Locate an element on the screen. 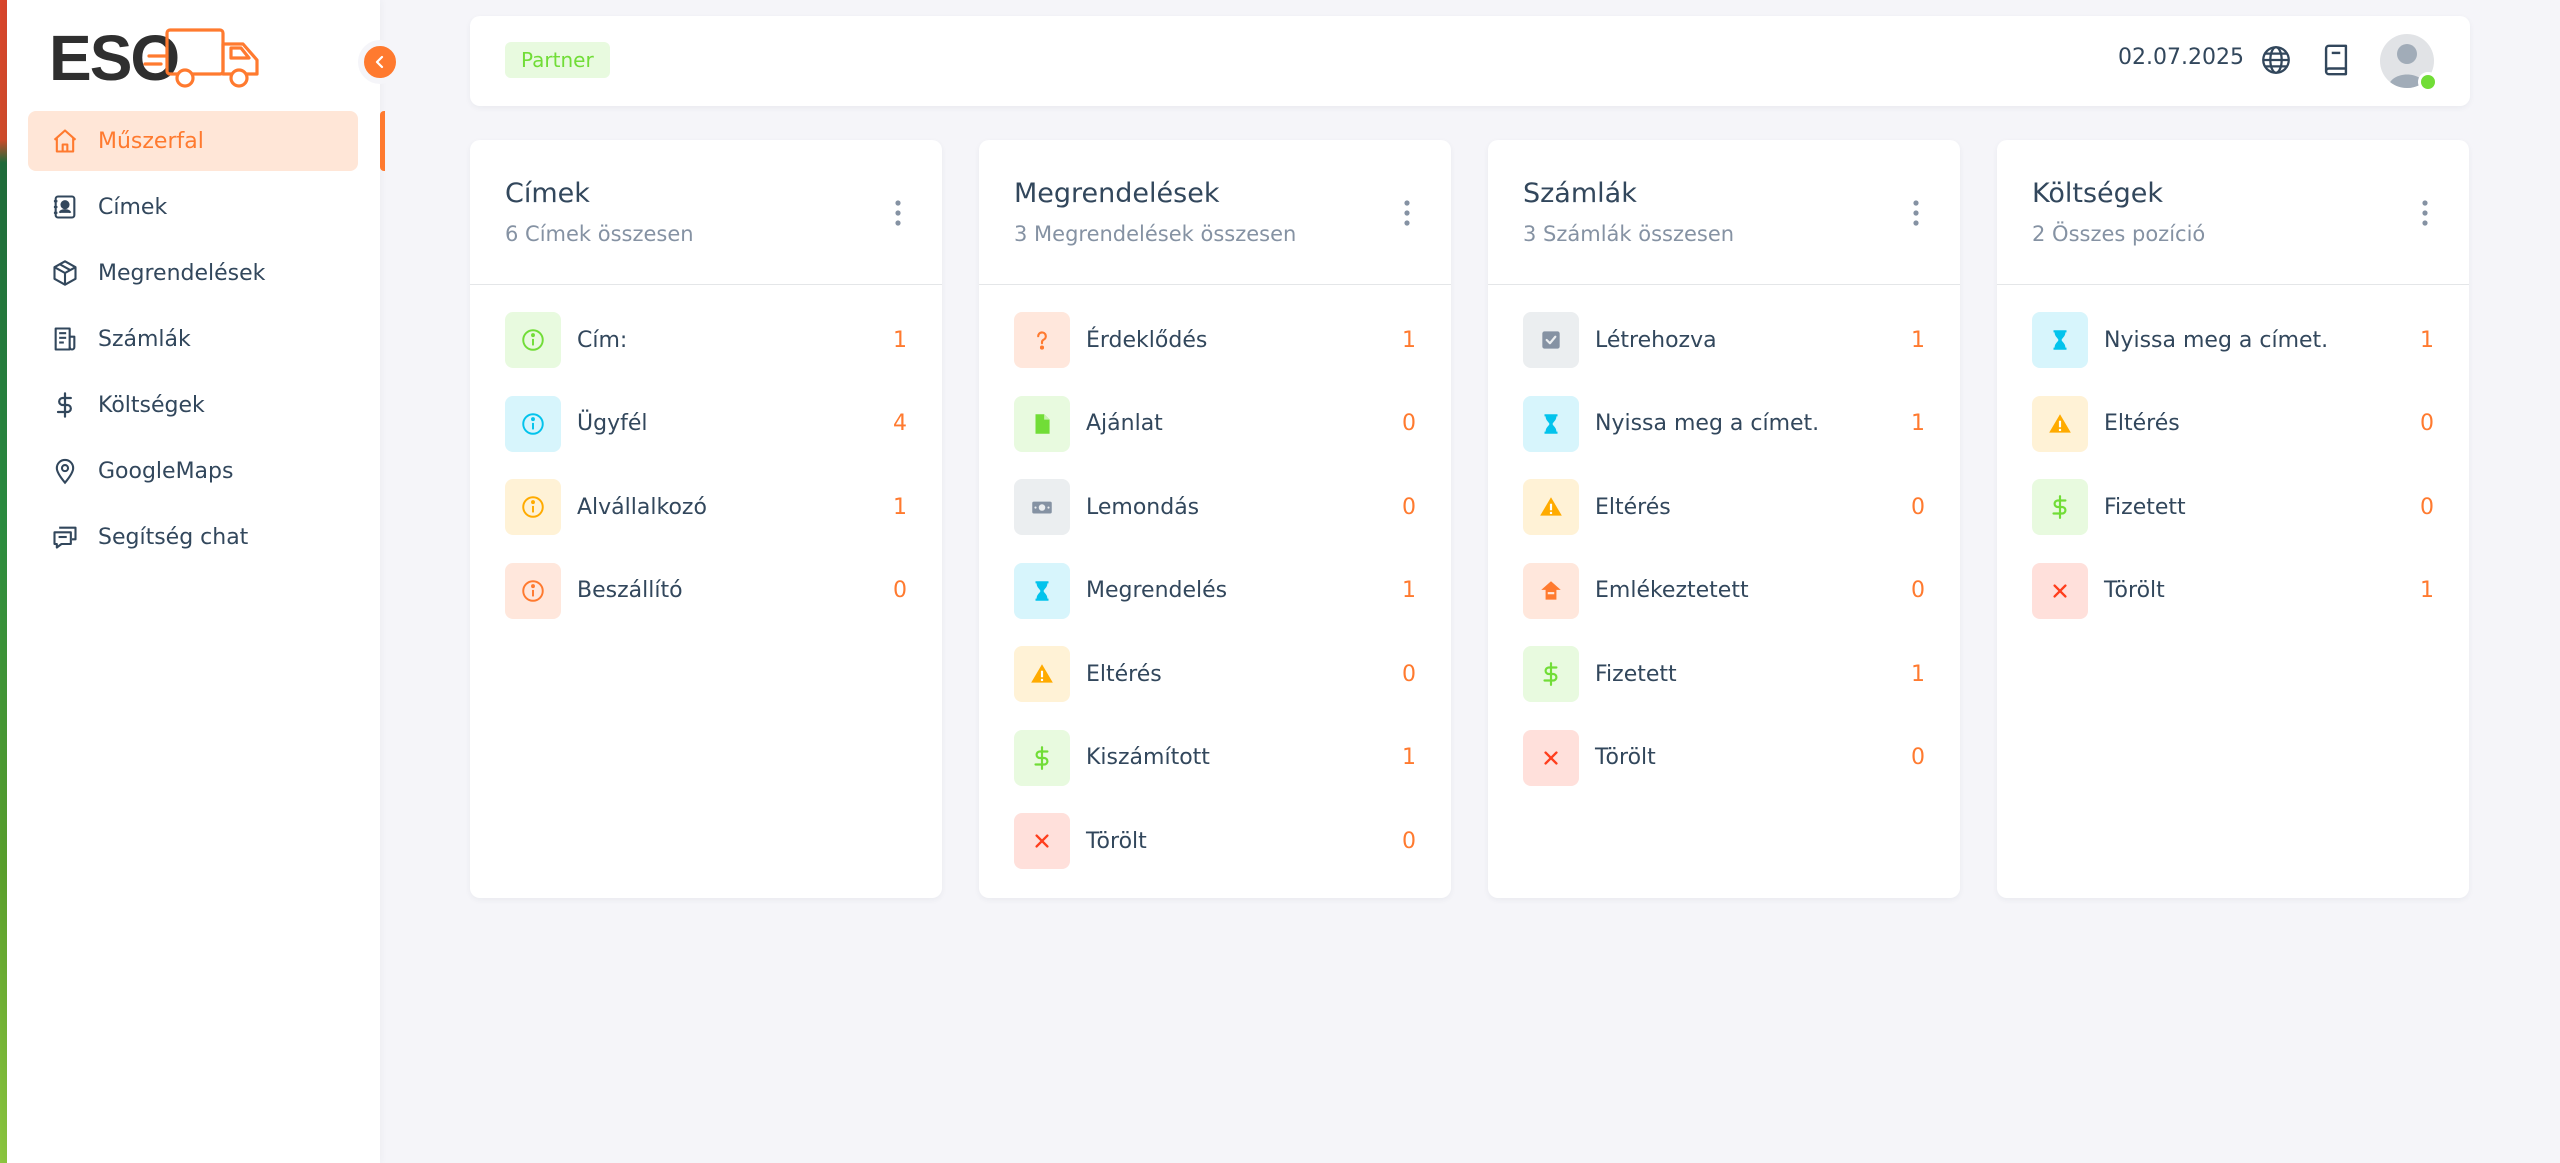 This screenshot has height=1163, width=2560. sidebar-item-label: Számlák is located at coordinates (144, 339).